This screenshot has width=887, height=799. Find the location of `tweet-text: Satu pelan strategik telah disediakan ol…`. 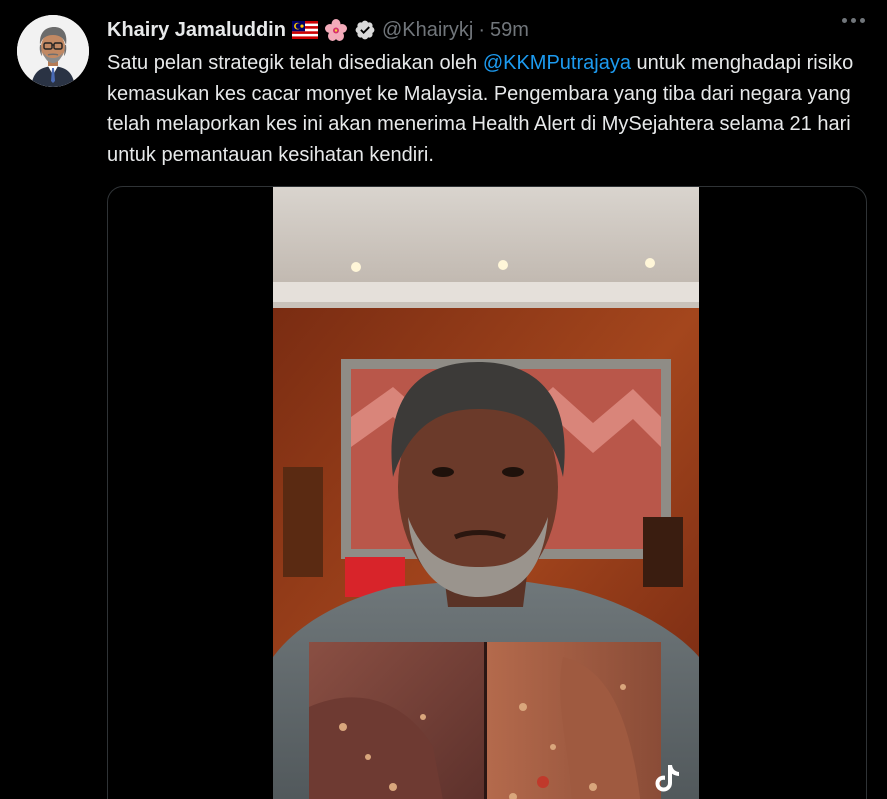

tweet-text: Satu pelan strategik telah disediakan ol… is located at coordinates (487, 109).